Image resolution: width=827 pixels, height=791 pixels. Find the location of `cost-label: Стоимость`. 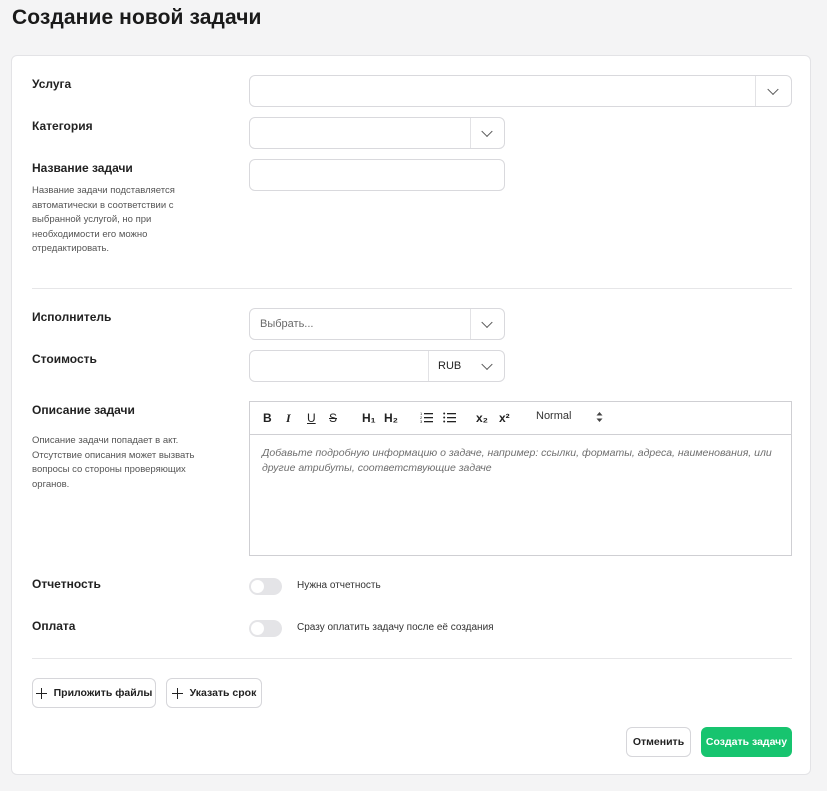

cost-label: Стоимость is located at coordinates (64, 359).